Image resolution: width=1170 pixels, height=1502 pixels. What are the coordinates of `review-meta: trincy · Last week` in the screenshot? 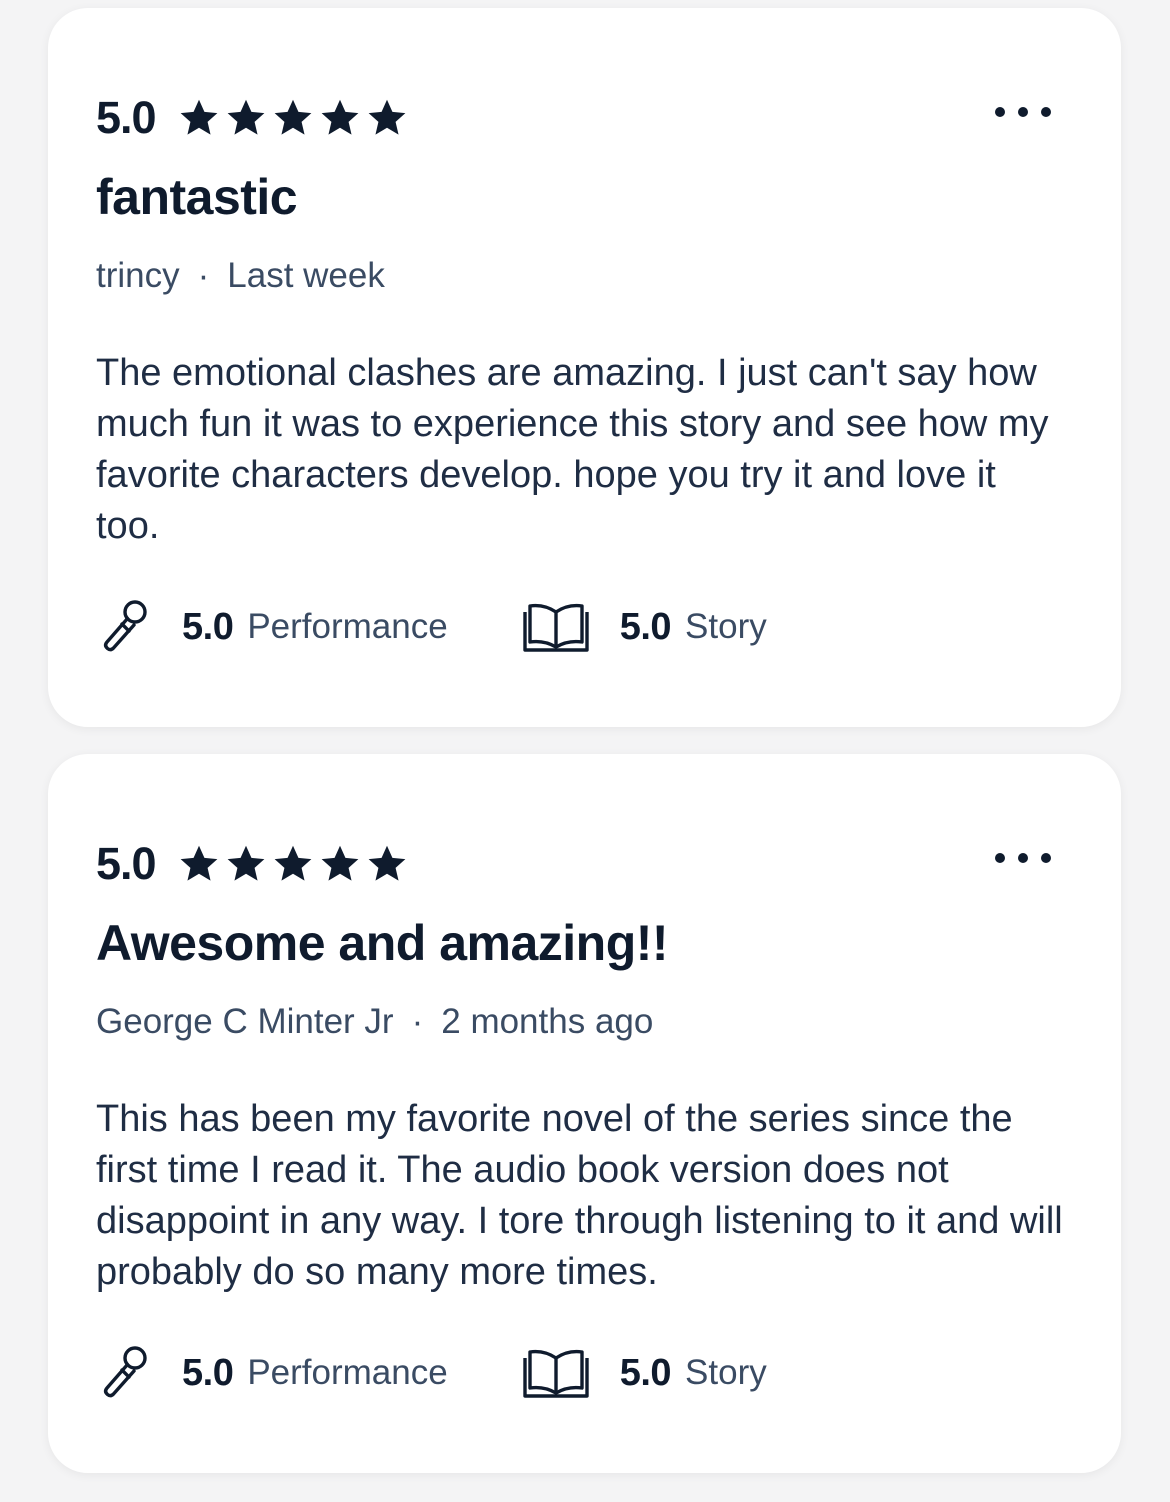 It's located at (240, 276).